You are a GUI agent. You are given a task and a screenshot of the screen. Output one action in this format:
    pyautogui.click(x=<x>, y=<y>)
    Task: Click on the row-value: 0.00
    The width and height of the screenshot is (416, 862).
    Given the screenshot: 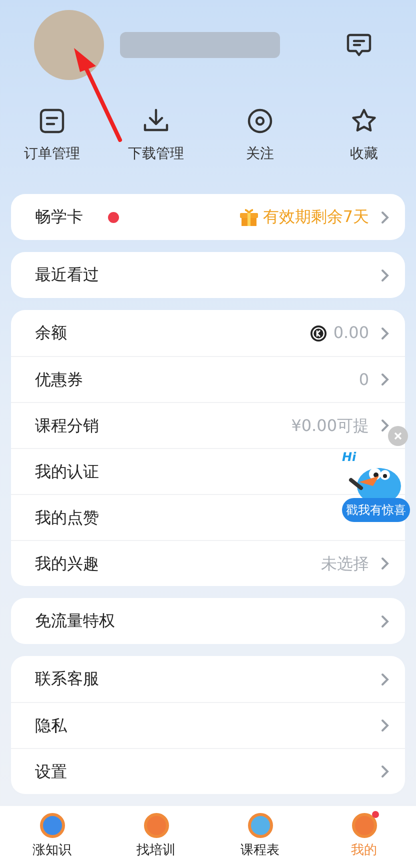 What is the action you would take?
    pyautogui.click(x=351, y=333)
    